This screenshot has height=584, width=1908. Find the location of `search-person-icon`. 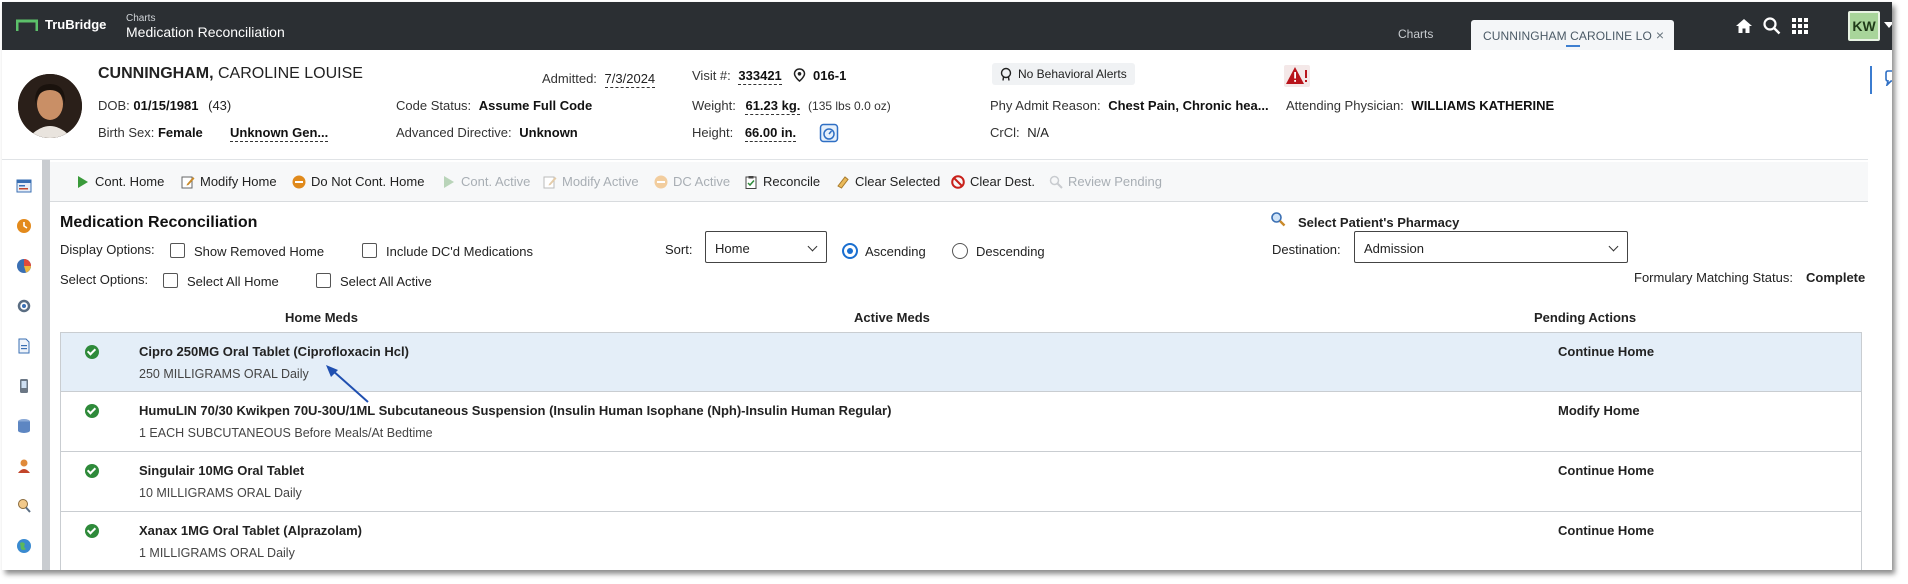

search-person-icon is located at coordinates (24, 506).